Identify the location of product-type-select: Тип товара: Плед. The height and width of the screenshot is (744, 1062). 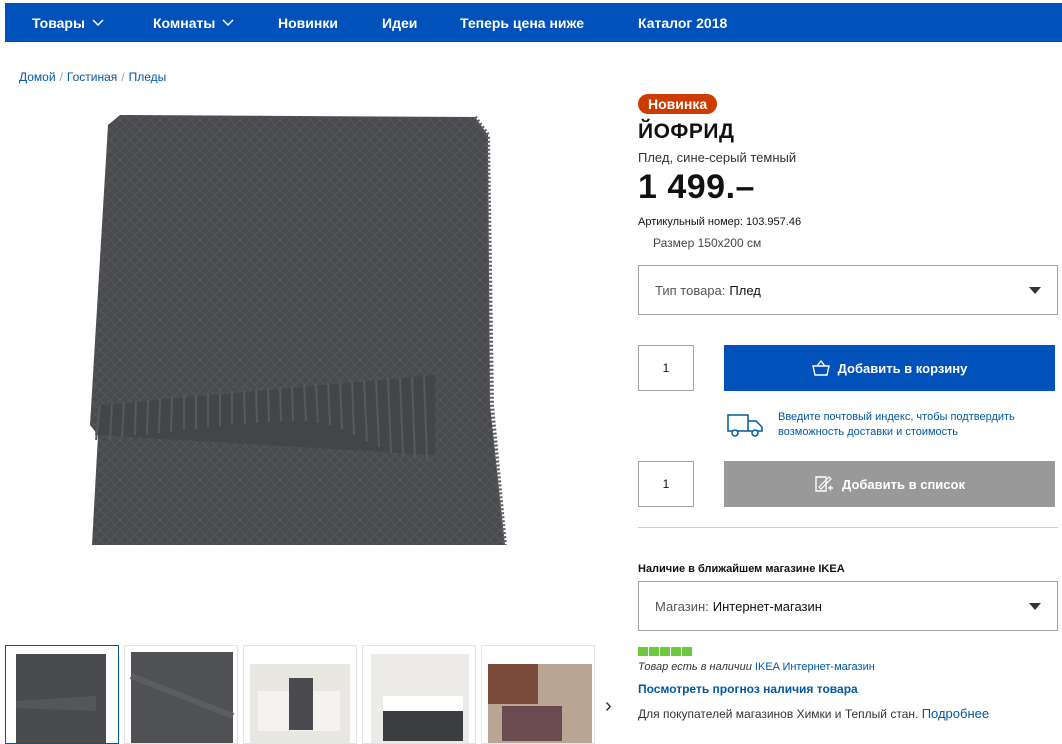
(848, 290).